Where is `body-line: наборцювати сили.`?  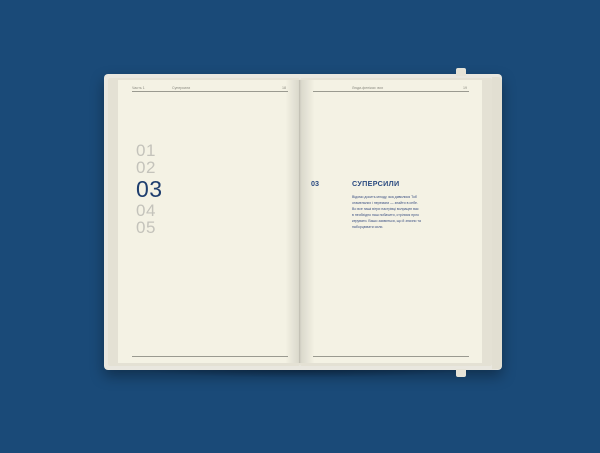
body-line: наборцювати сили. is located at coordinates (368, 227).